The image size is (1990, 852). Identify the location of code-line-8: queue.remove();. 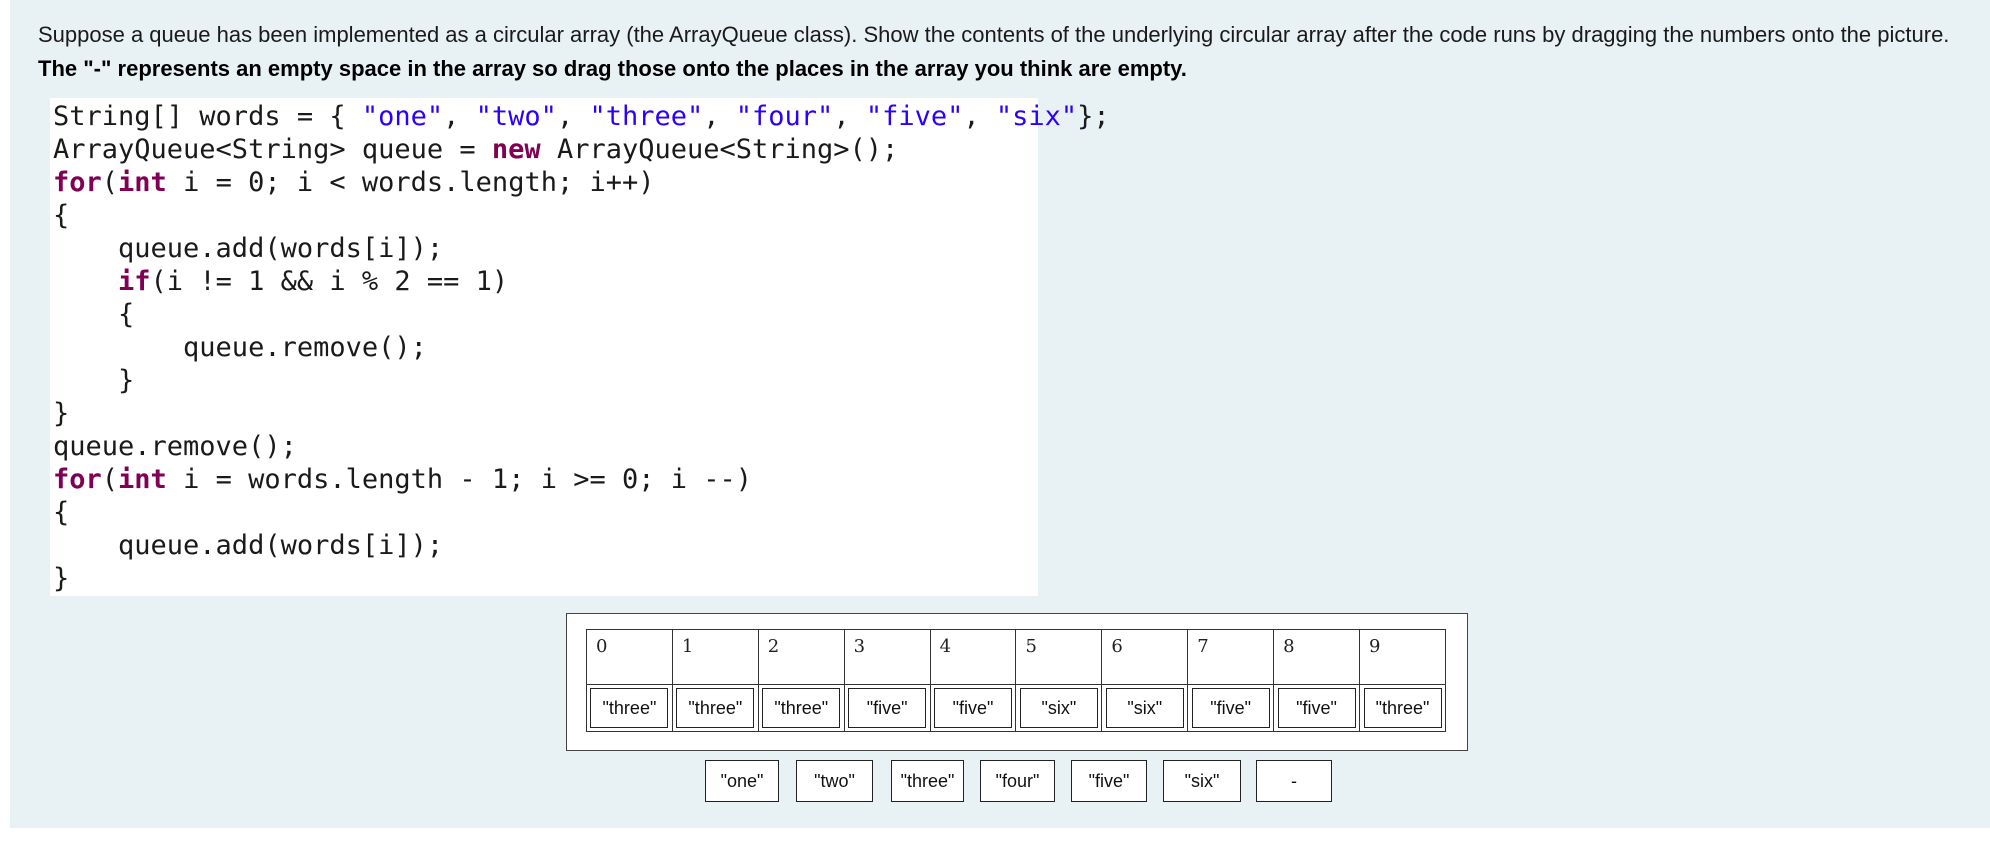
(240, 347).